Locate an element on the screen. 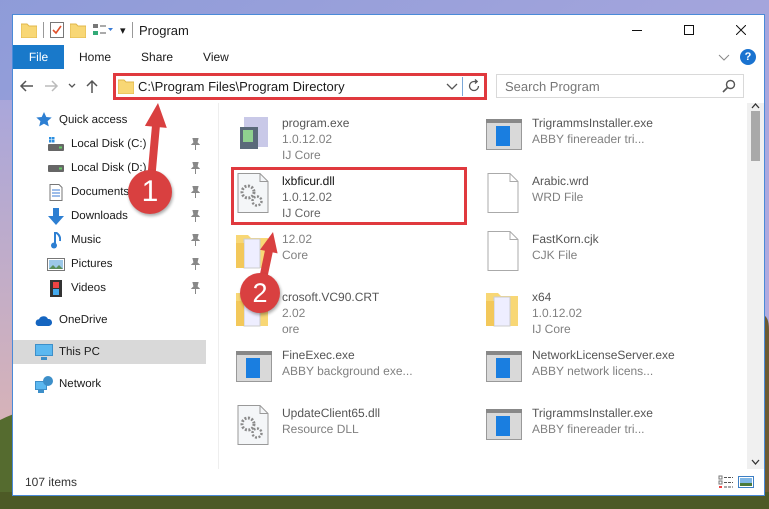 This screenshot has height=509, width=769. refresh-icon is located at coordinates (473, 86).